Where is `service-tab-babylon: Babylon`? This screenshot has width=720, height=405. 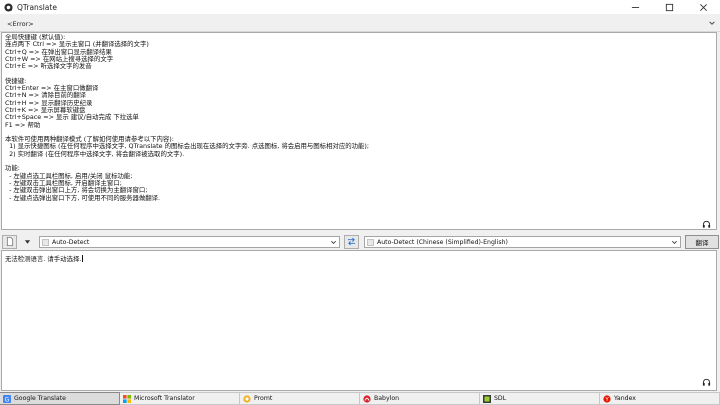 service-tab-babylon: Babylon is located at coordinates (420, 398).